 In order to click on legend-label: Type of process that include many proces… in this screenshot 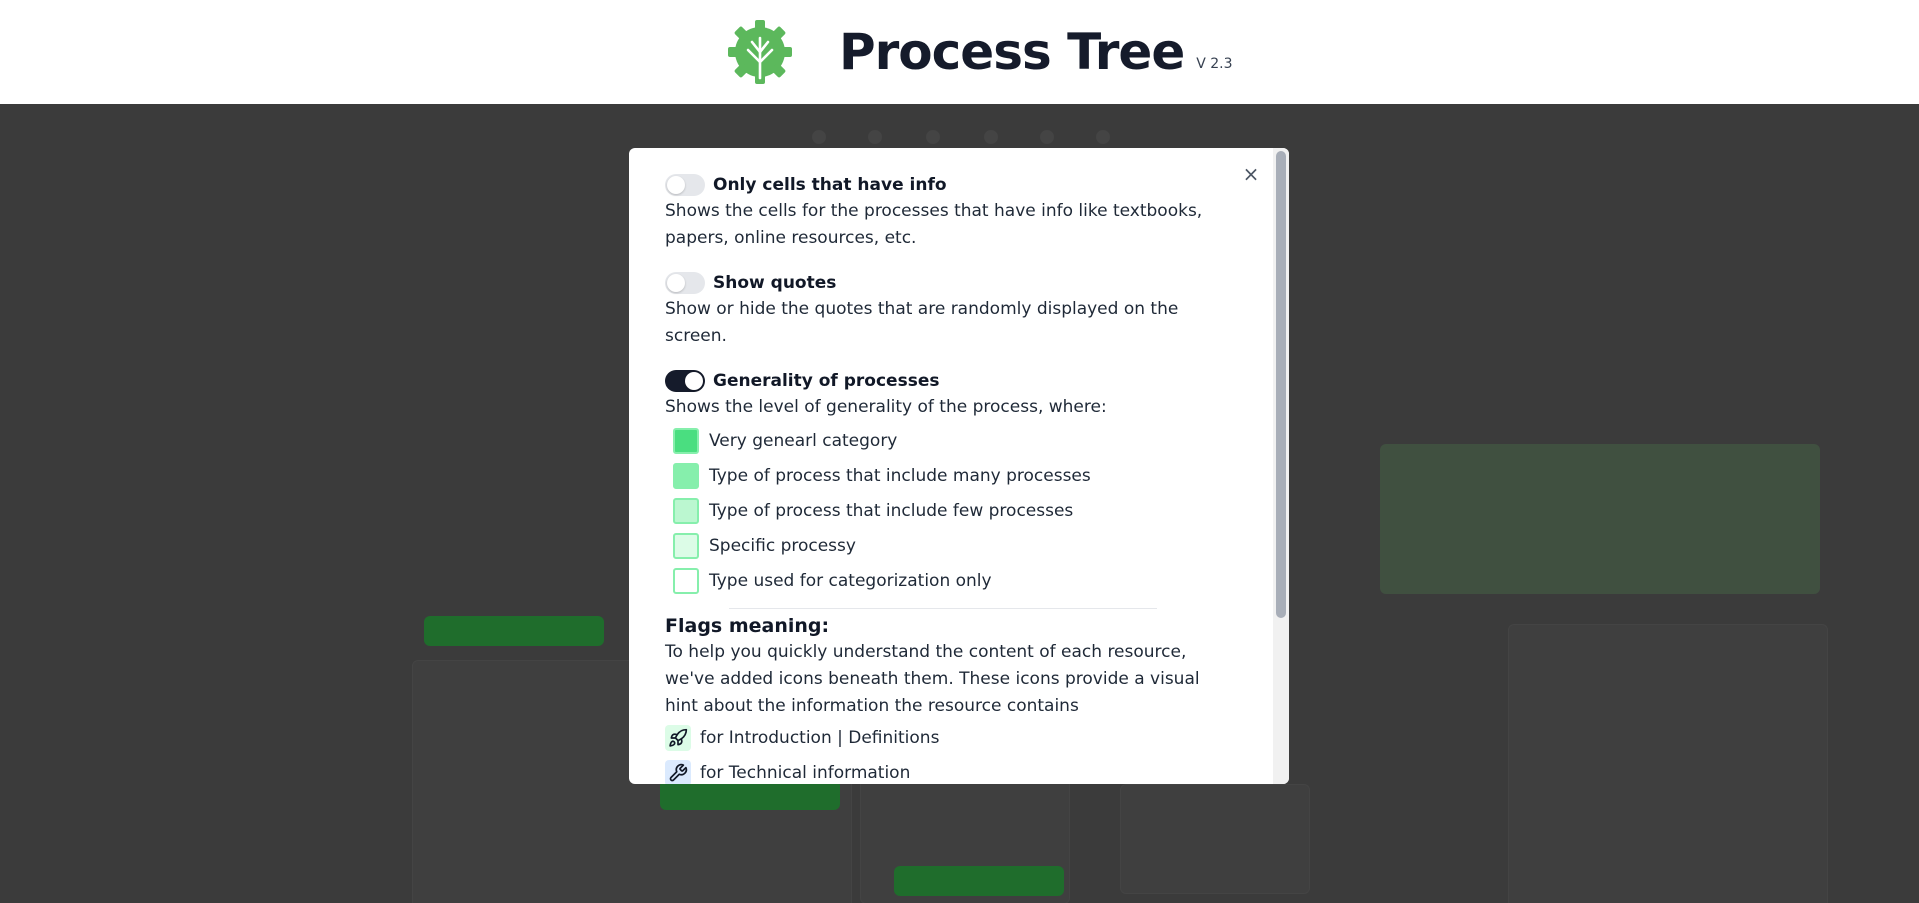, I will do `click(900, 475)`.